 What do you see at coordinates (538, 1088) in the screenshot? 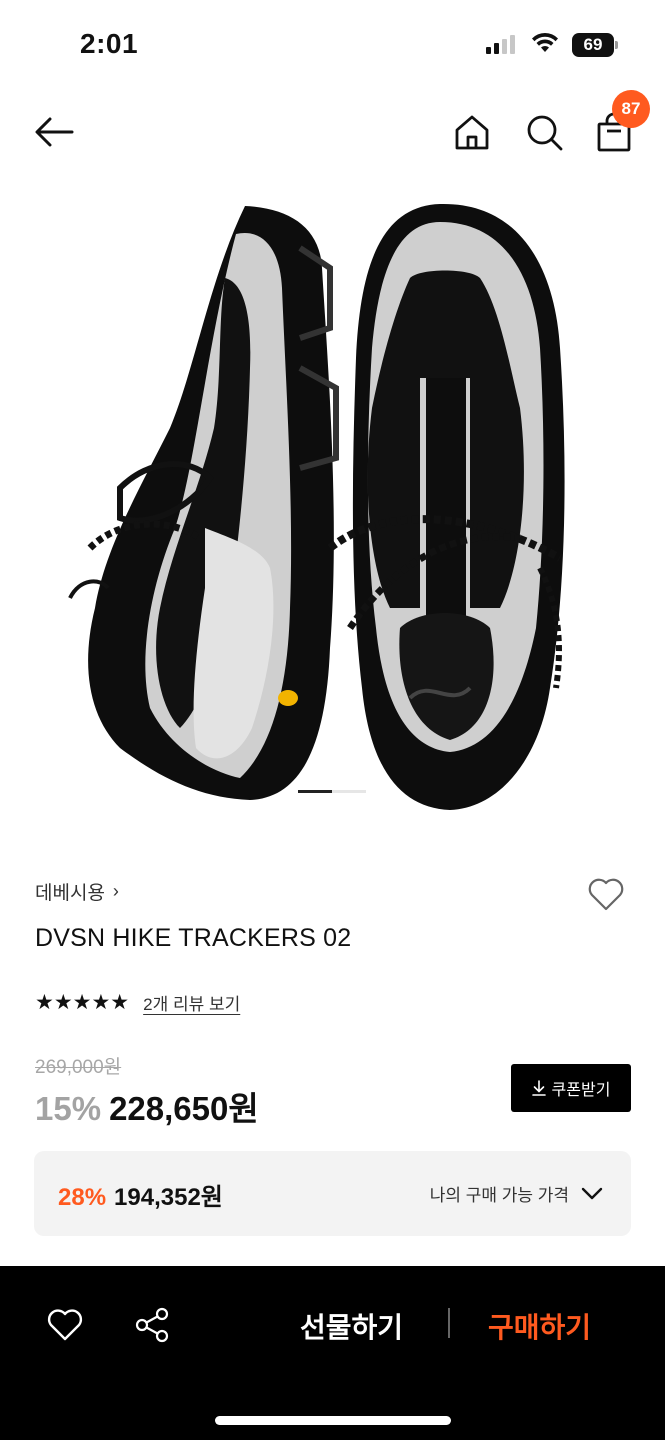
I see `download-icon` at bounding box center [538, 1088].